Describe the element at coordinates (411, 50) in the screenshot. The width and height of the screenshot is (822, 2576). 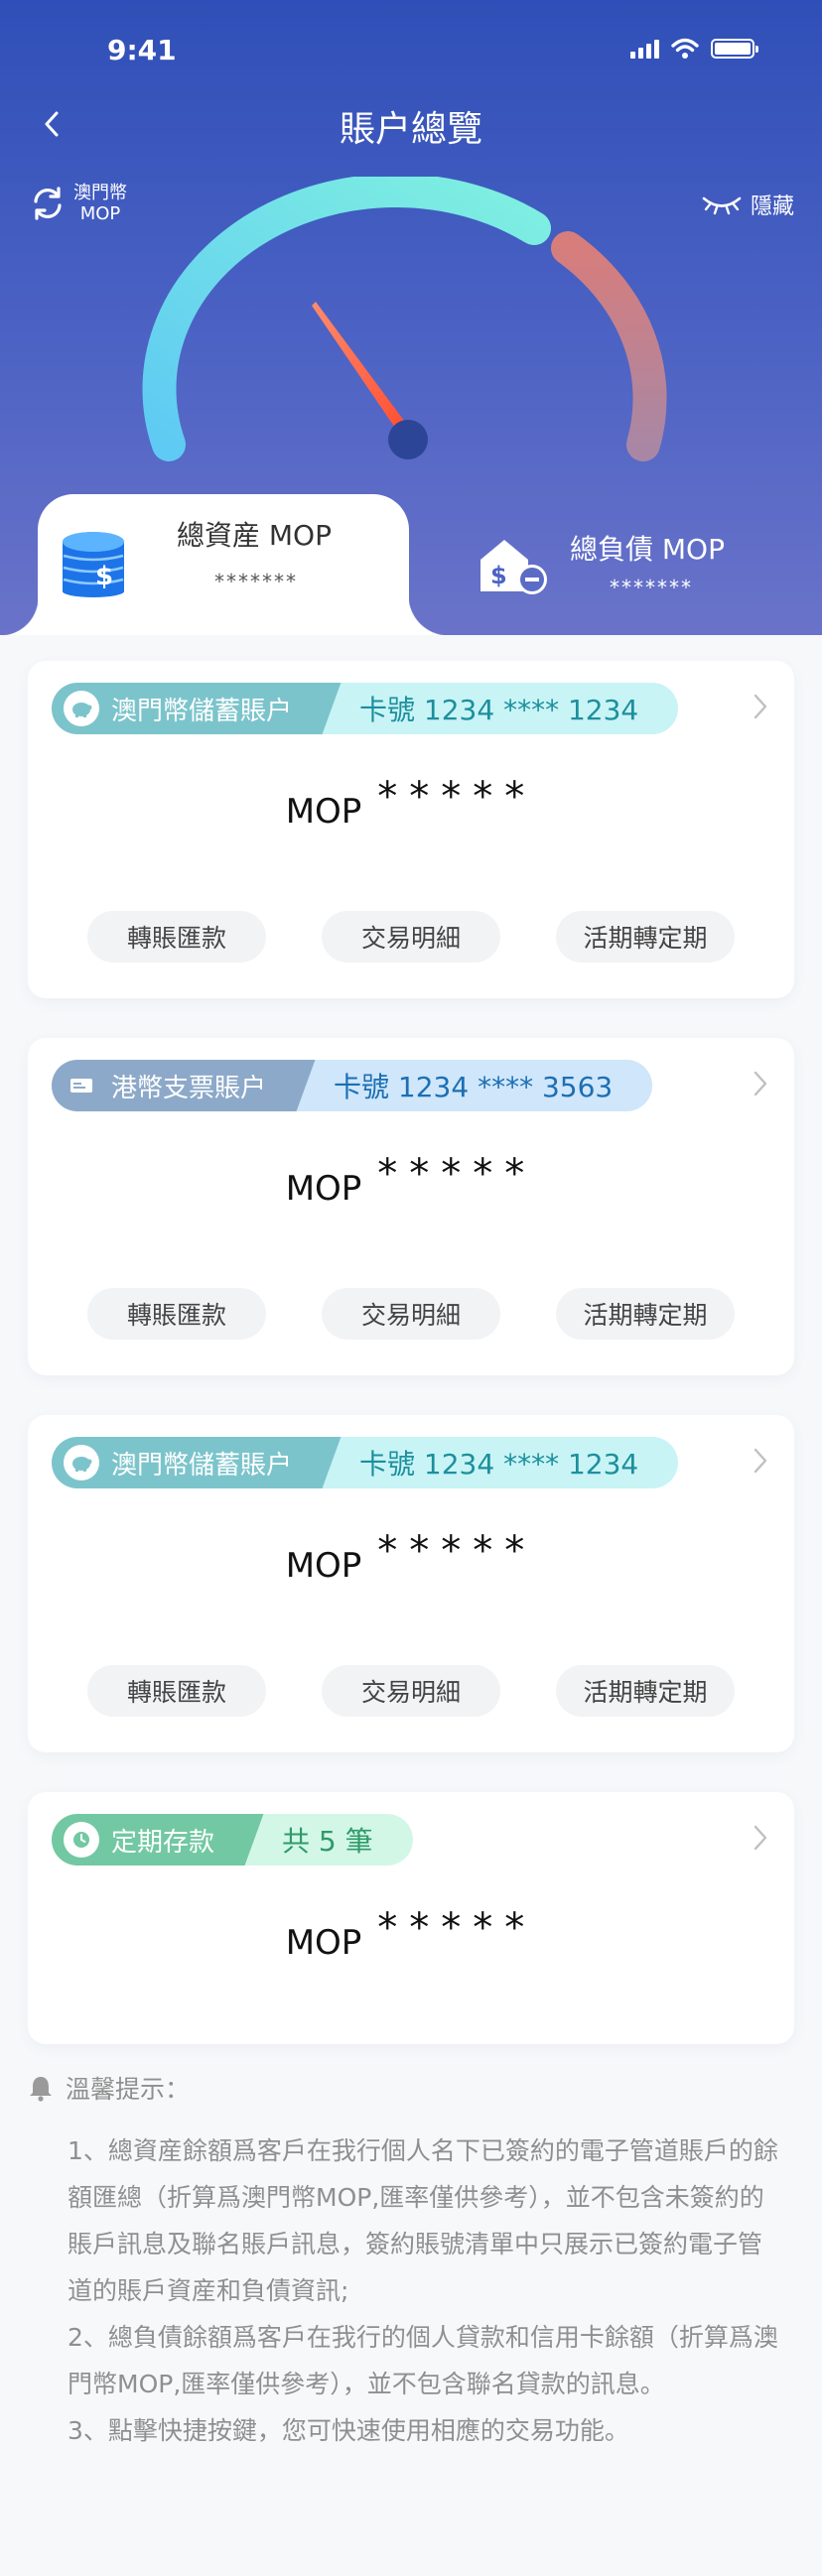
I see `status-bar: 9:41` at that location.